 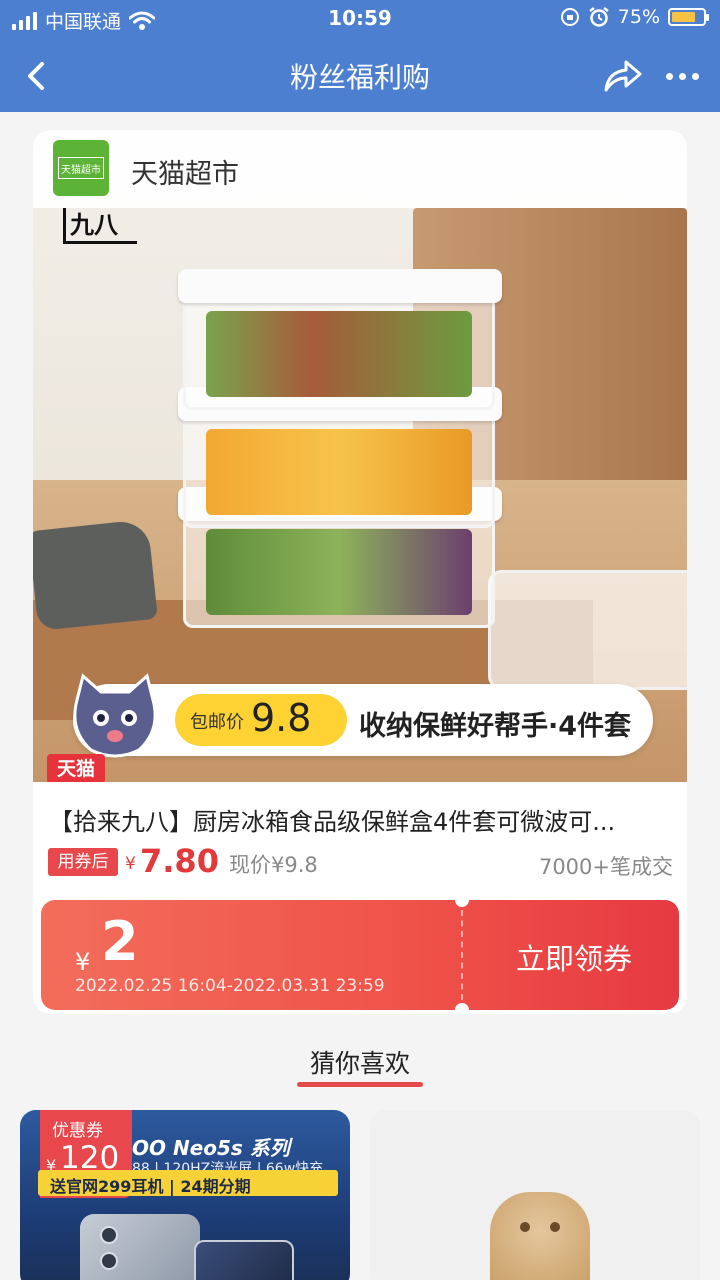 I want to click on original-price: 现价¥9.8, so click(x=273, y=865).